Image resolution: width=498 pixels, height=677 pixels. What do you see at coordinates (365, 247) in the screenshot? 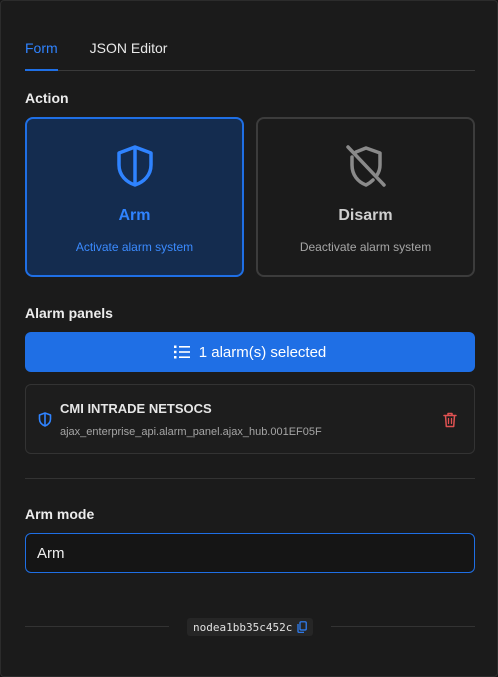
I see `disarm-description: Deactivate alarm system` at bounding box center [365, 247].